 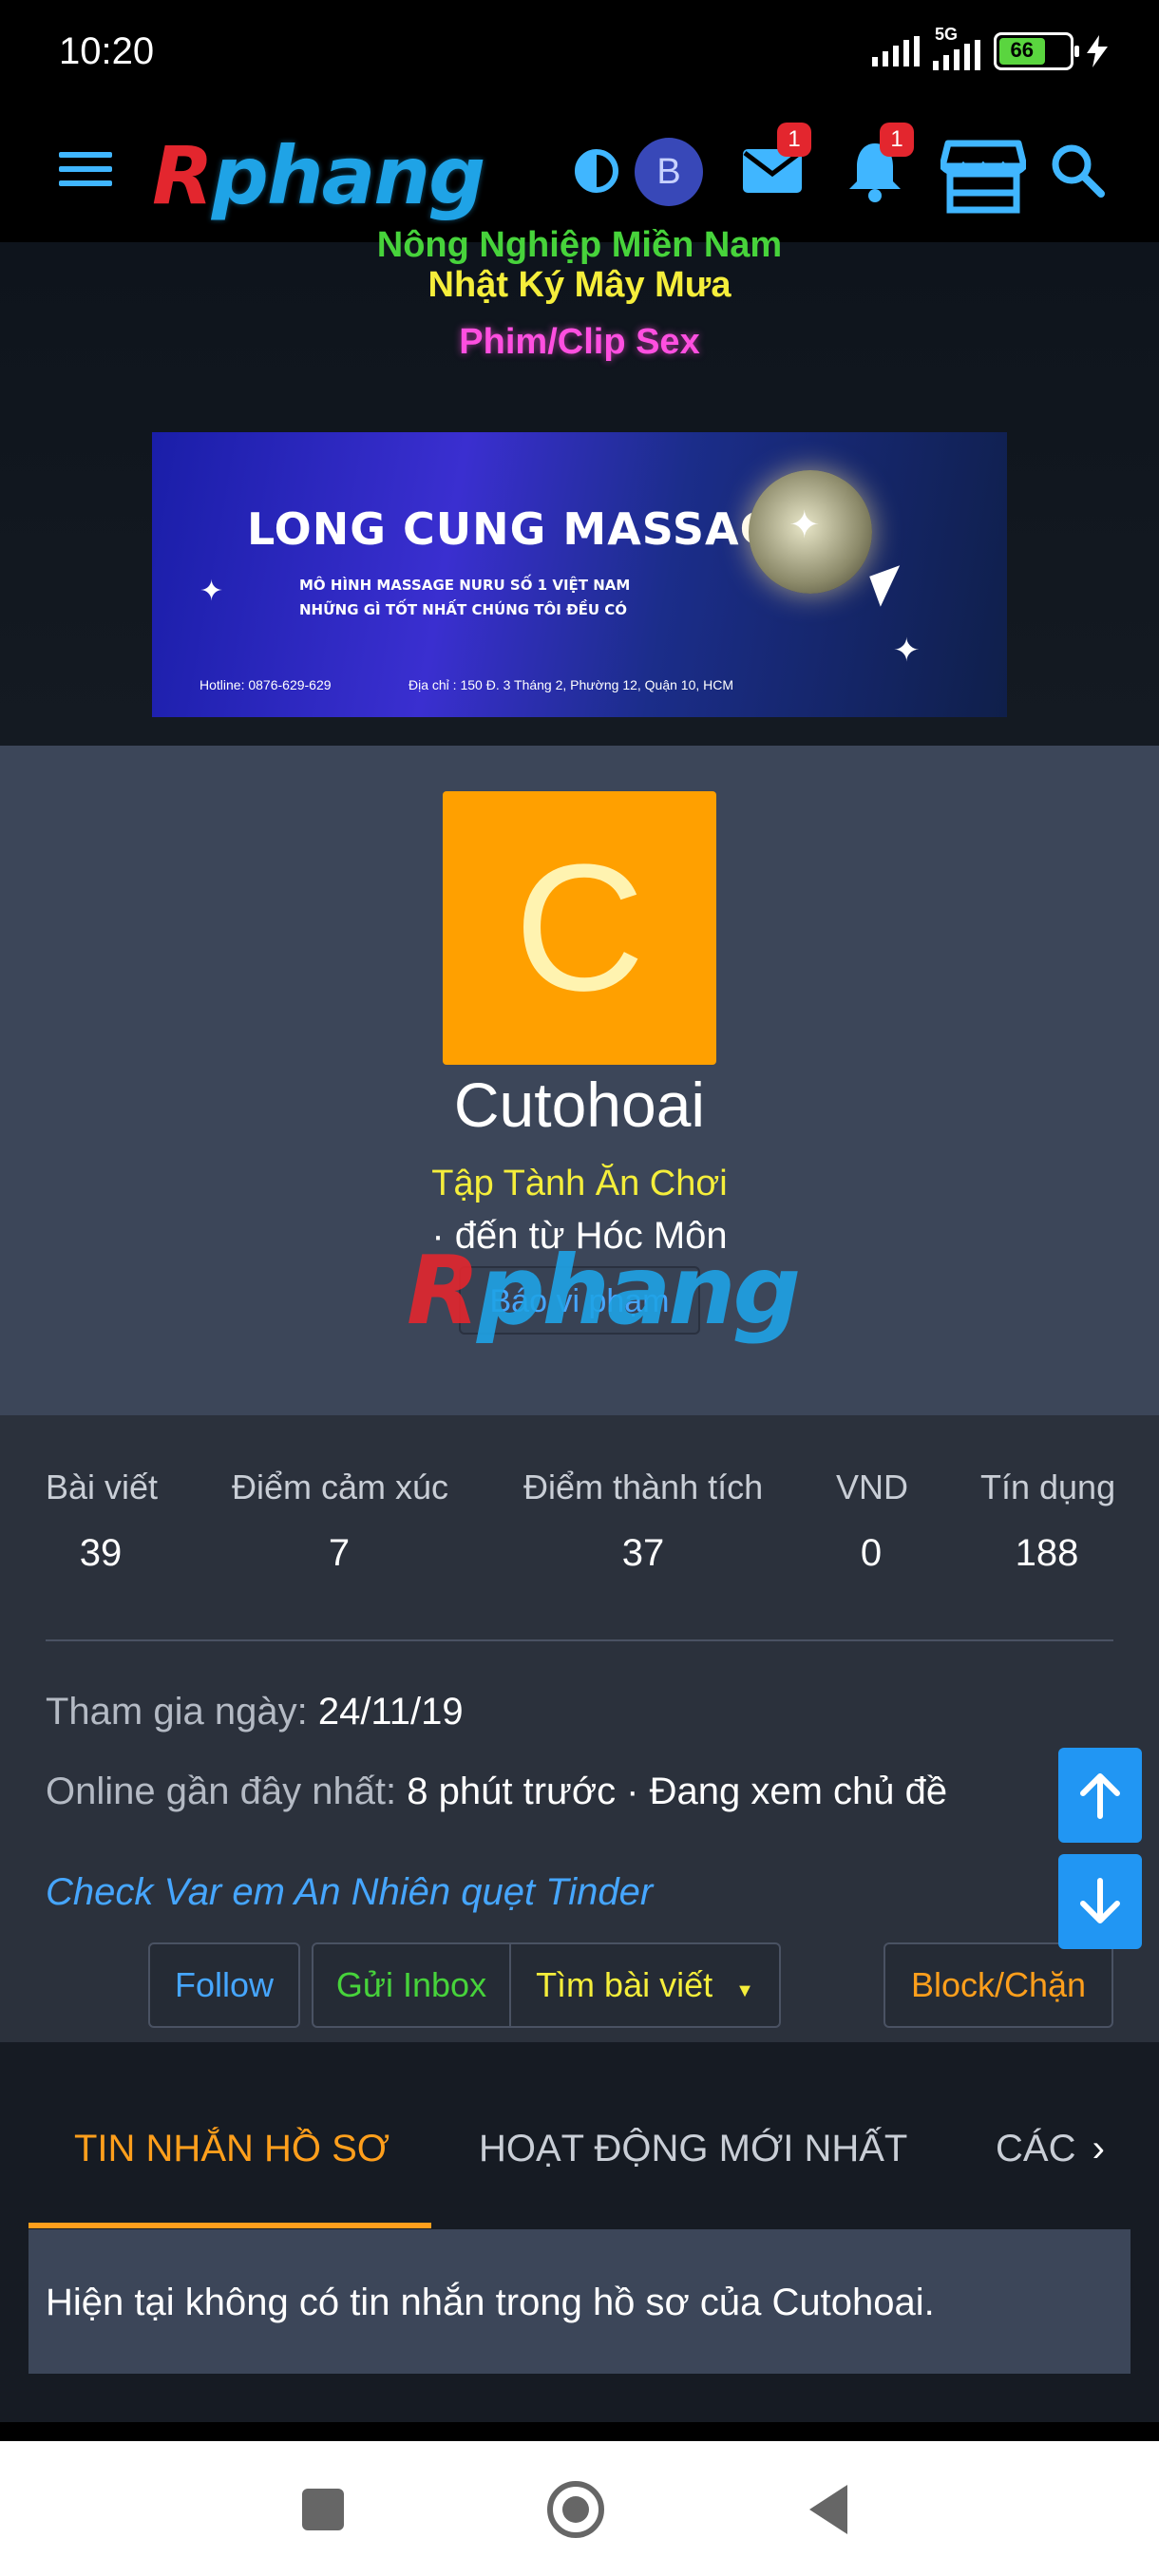 What do you see at coordinates (579, 285) in the screenshot?
I see `menu-item-nhat-ky: Nhật Ký Mây Mưa` at bounding box center [579, 285].